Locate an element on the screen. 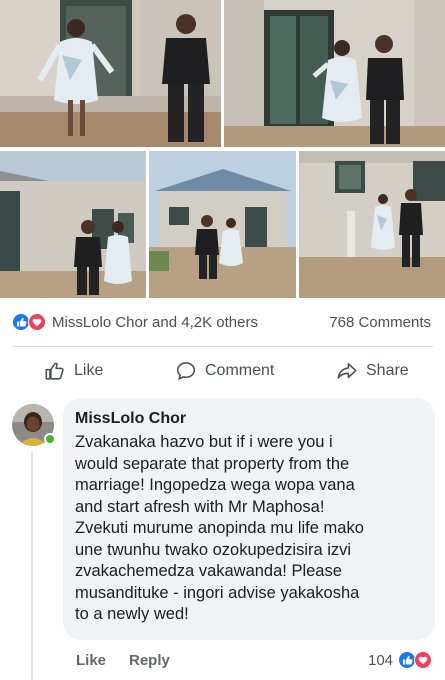 This screenshot has width=445, height=680. comment-line: une twunhu twako ozokupedzisira izvi is located at coordinates (213, 549).